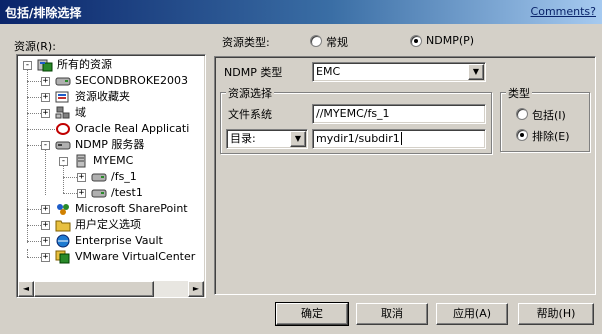 Image resolution: width=602 pixels, height=334 pixels. I want to click on scroll-thumb, so click(94, 289).